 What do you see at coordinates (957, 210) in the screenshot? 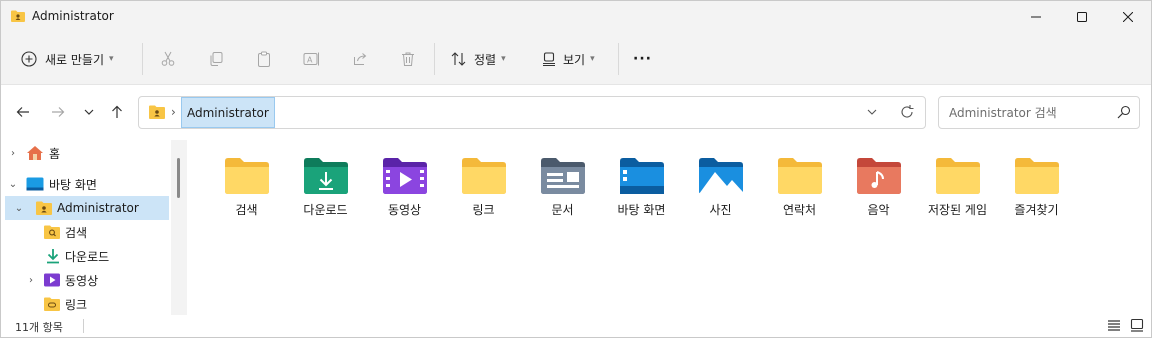
I see `folder-label: 저장된 게임` at bounding box center [957, 210].